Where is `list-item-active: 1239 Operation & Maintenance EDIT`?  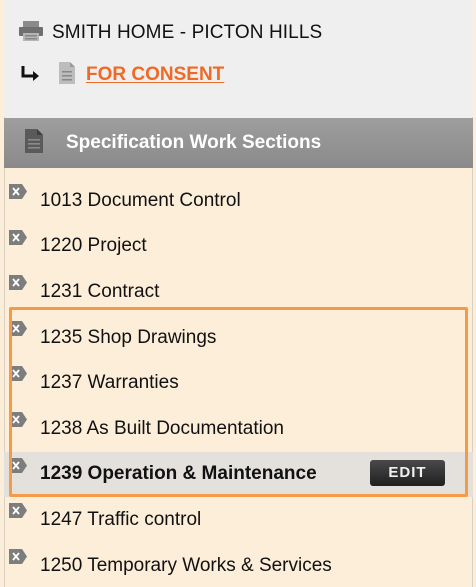 list-item-active: 1239 Operation & Maintenance EDIT is located at coordinates (238, 474).